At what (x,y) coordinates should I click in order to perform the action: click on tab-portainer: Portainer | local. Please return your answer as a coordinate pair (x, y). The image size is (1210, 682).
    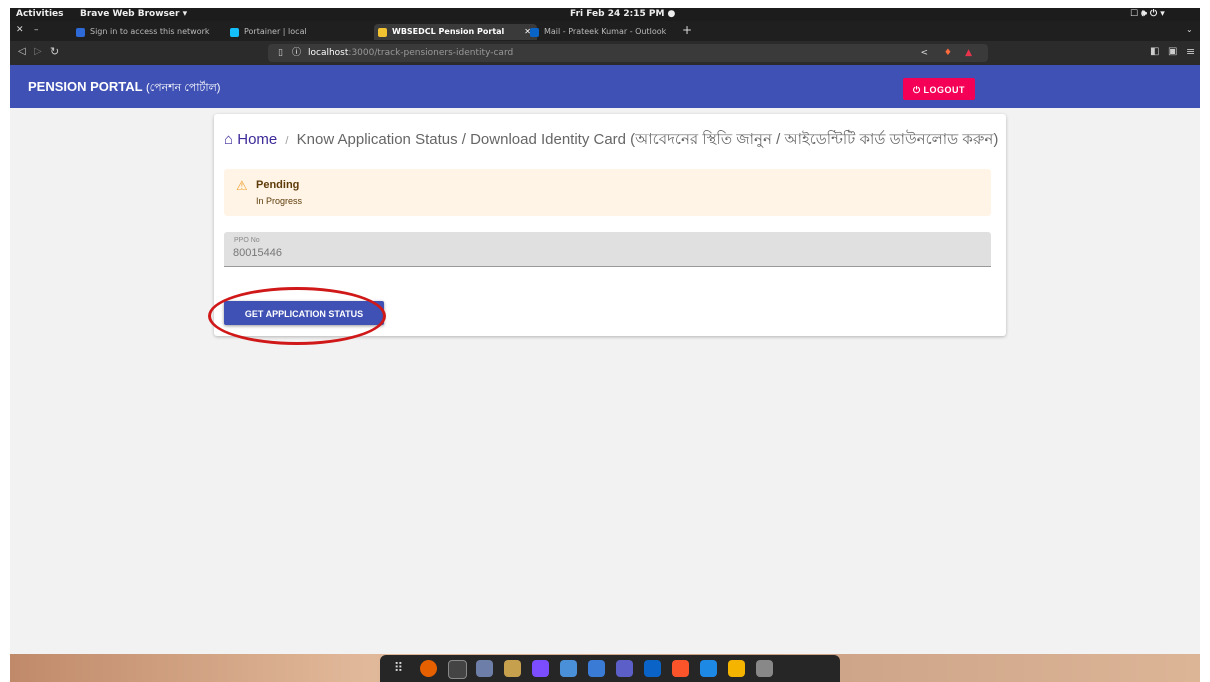
    Looking at the image, I should click on (310, 32).